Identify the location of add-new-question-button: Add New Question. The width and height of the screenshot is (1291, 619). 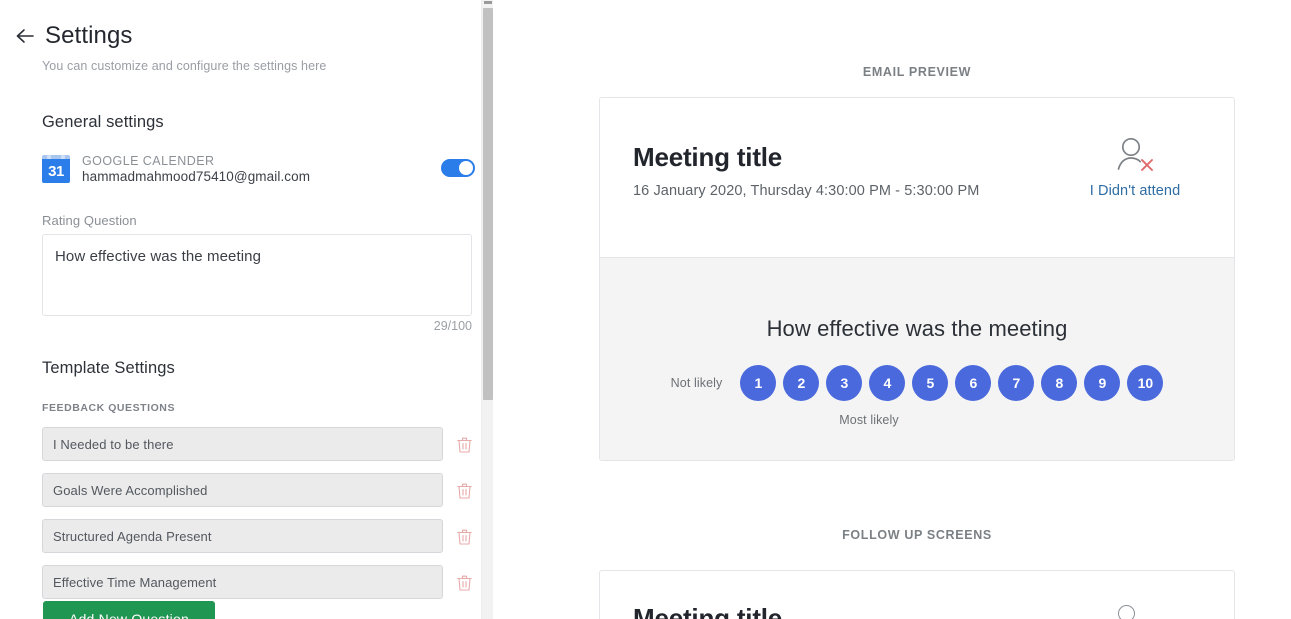
(129, 610).